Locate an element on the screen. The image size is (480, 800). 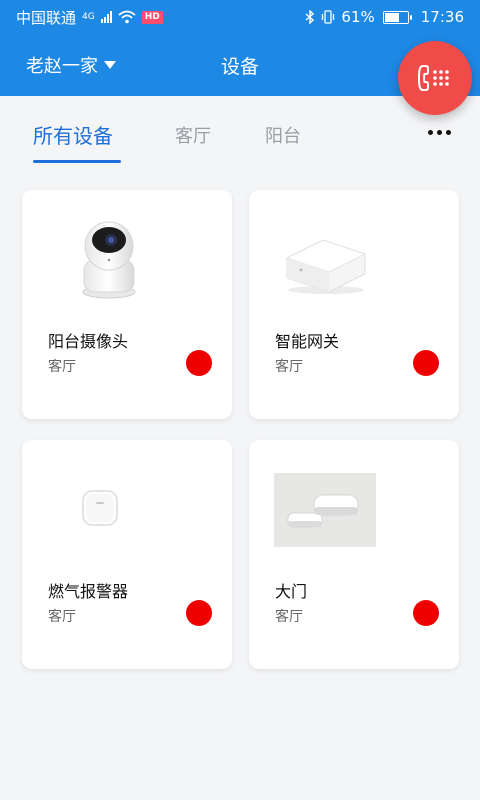
device-name: 智能网关 is located at coordinates (307, 341).